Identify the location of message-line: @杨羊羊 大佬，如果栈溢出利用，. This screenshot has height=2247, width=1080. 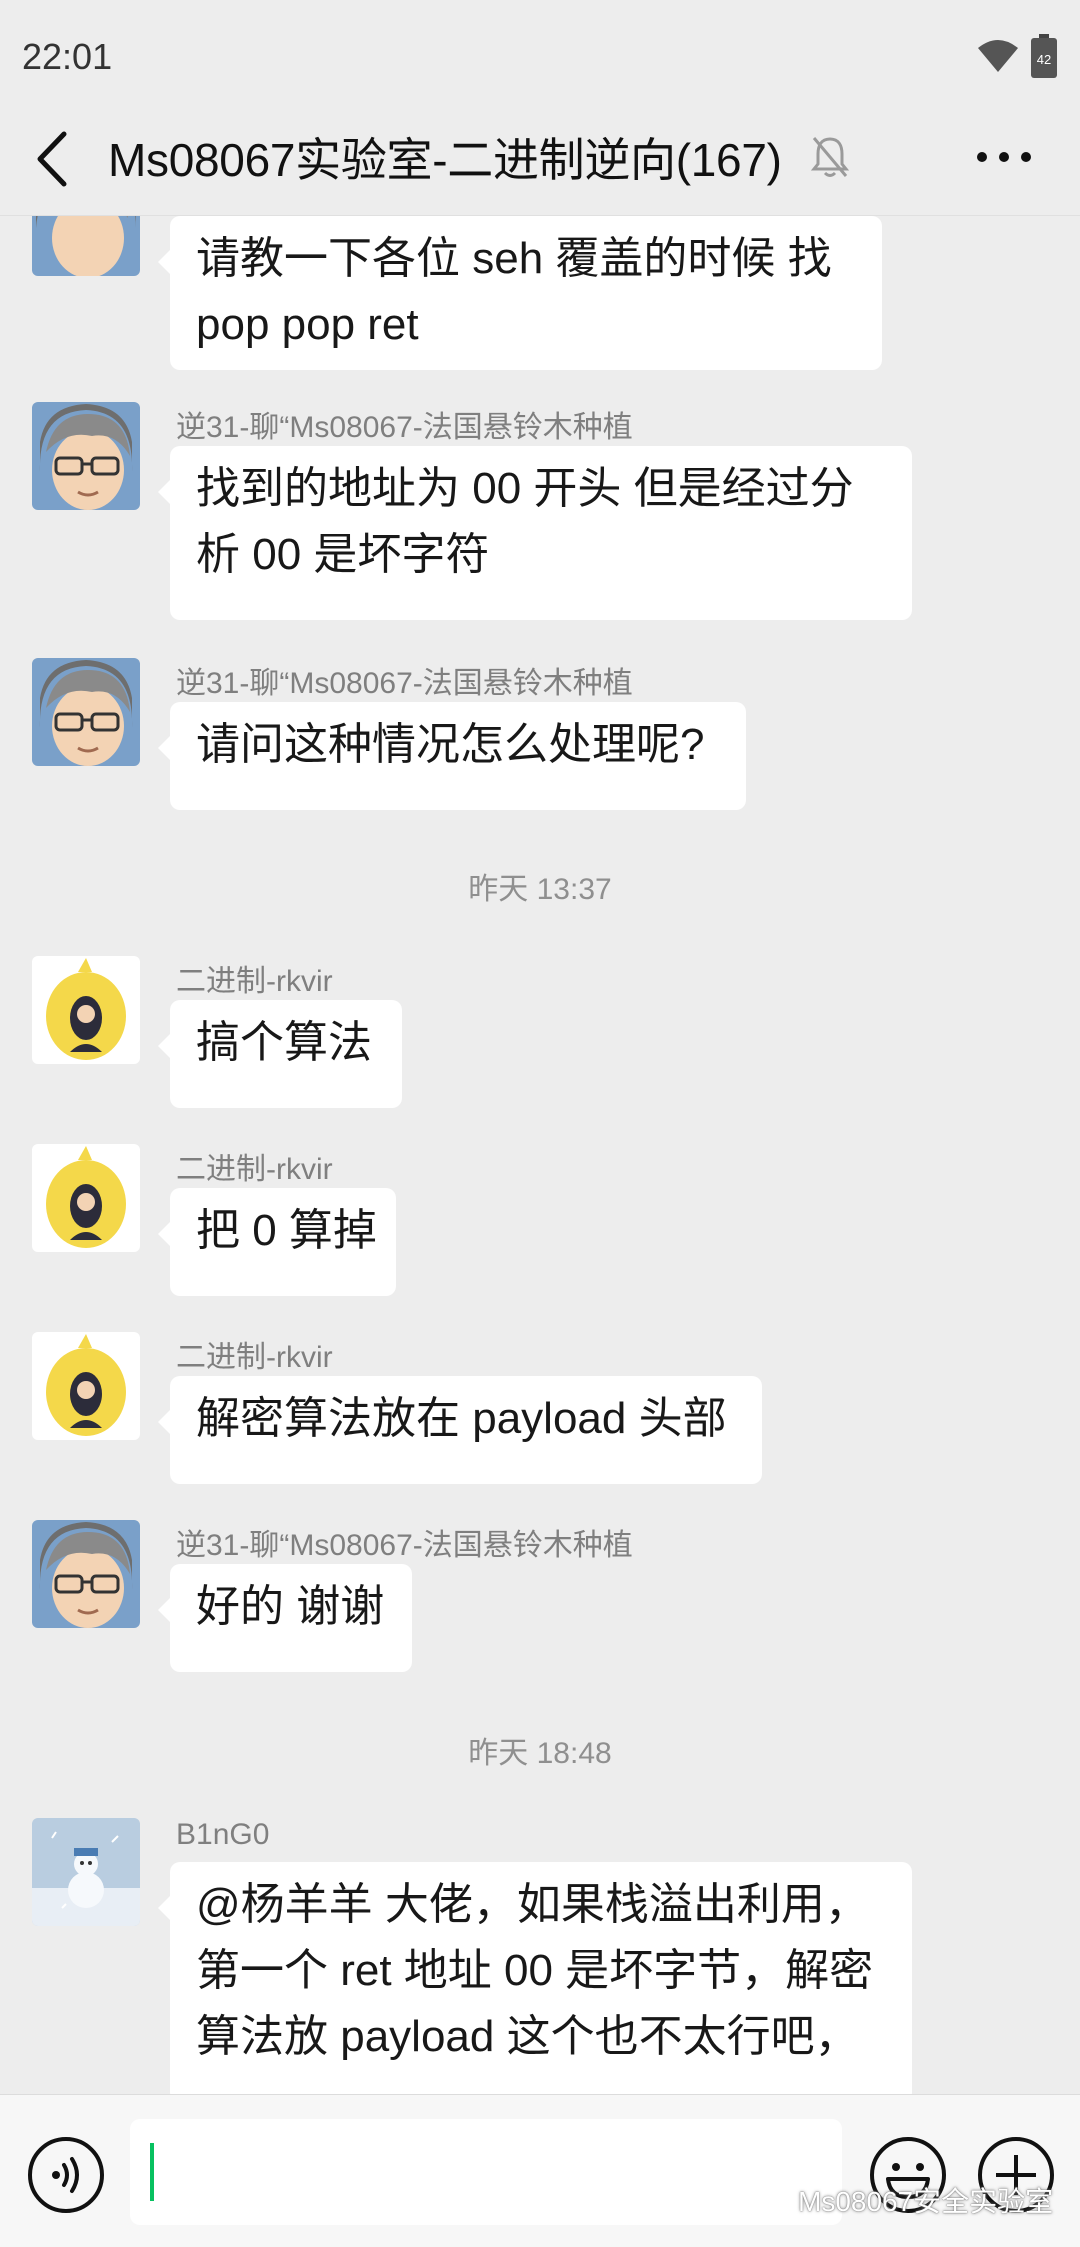
(532, 1904).